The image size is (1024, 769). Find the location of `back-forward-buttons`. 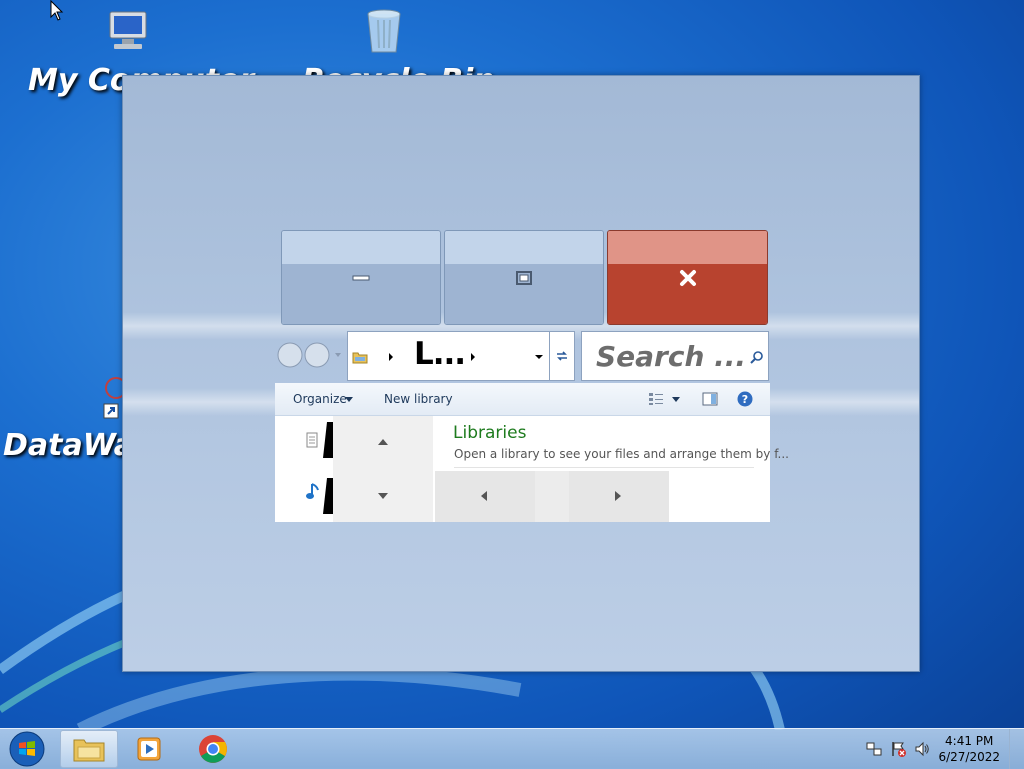

back-forward-buttons is located at coordinates (312, 356).